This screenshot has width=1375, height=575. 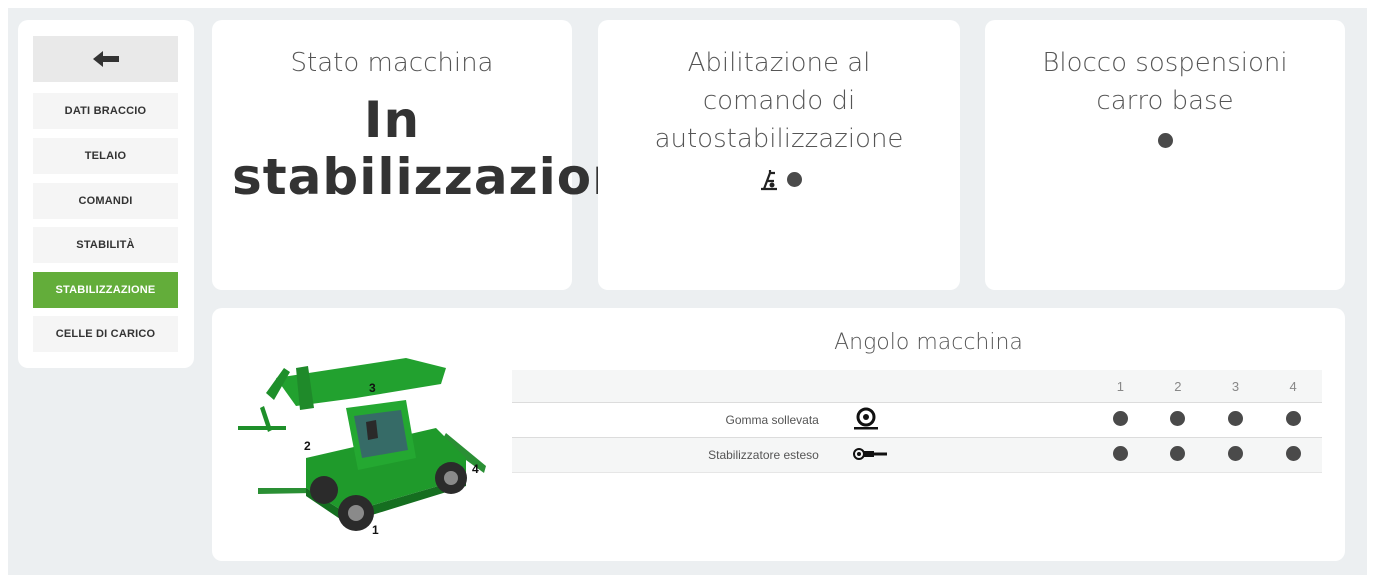 I want to click on suspension-lock-card: Blocco sospensioni carro base, so click(x=1165, y=155).